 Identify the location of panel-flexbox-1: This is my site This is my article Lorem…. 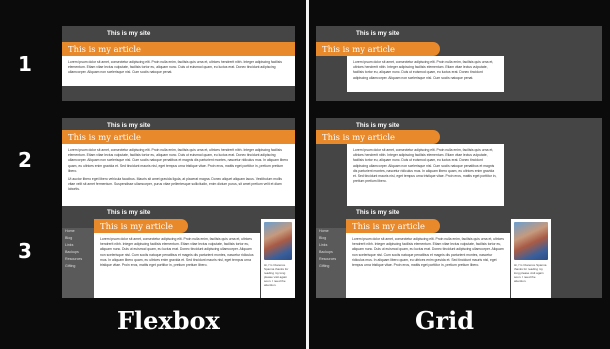
(178, 63).